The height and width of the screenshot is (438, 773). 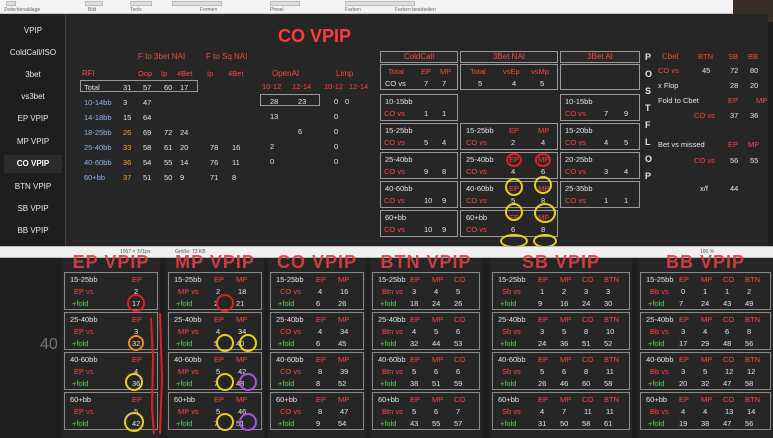 What do you see at coordinates (359, 86) in the screenshot?
I see `limp-col: 12-14` at bounding box center [359, 86].